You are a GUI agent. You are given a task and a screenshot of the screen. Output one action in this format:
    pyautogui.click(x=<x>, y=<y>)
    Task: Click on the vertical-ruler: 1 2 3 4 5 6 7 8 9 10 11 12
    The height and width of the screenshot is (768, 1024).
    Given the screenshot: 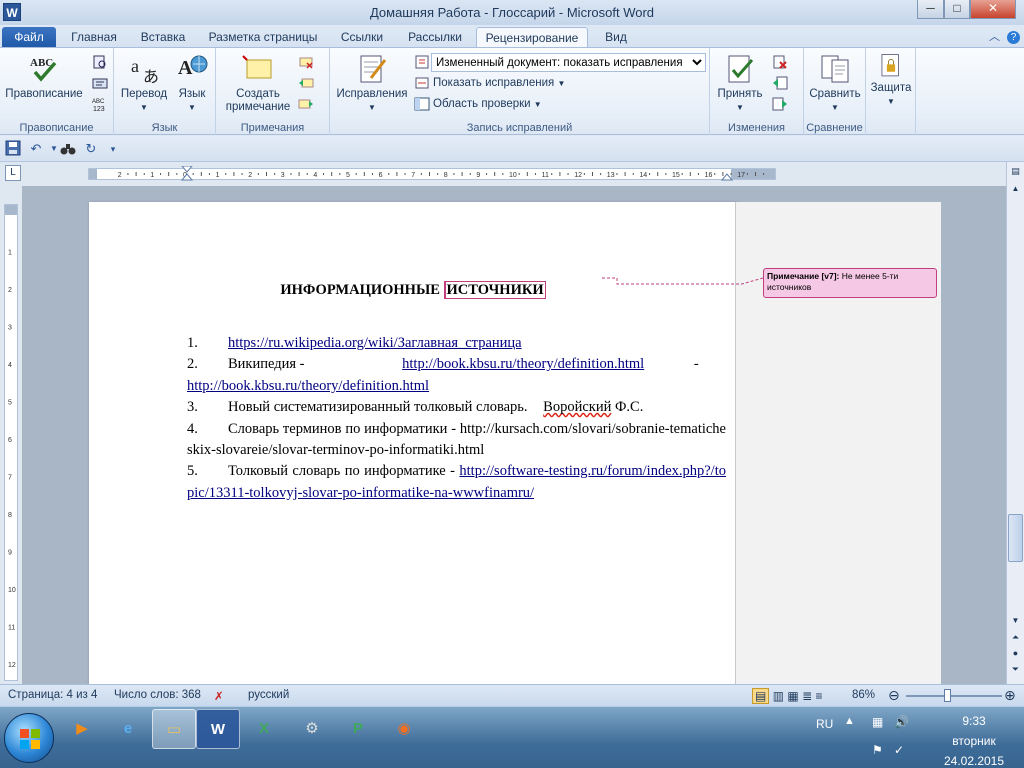 What is the action you would take?
    pyautogui.click(x=11, y=442)
    